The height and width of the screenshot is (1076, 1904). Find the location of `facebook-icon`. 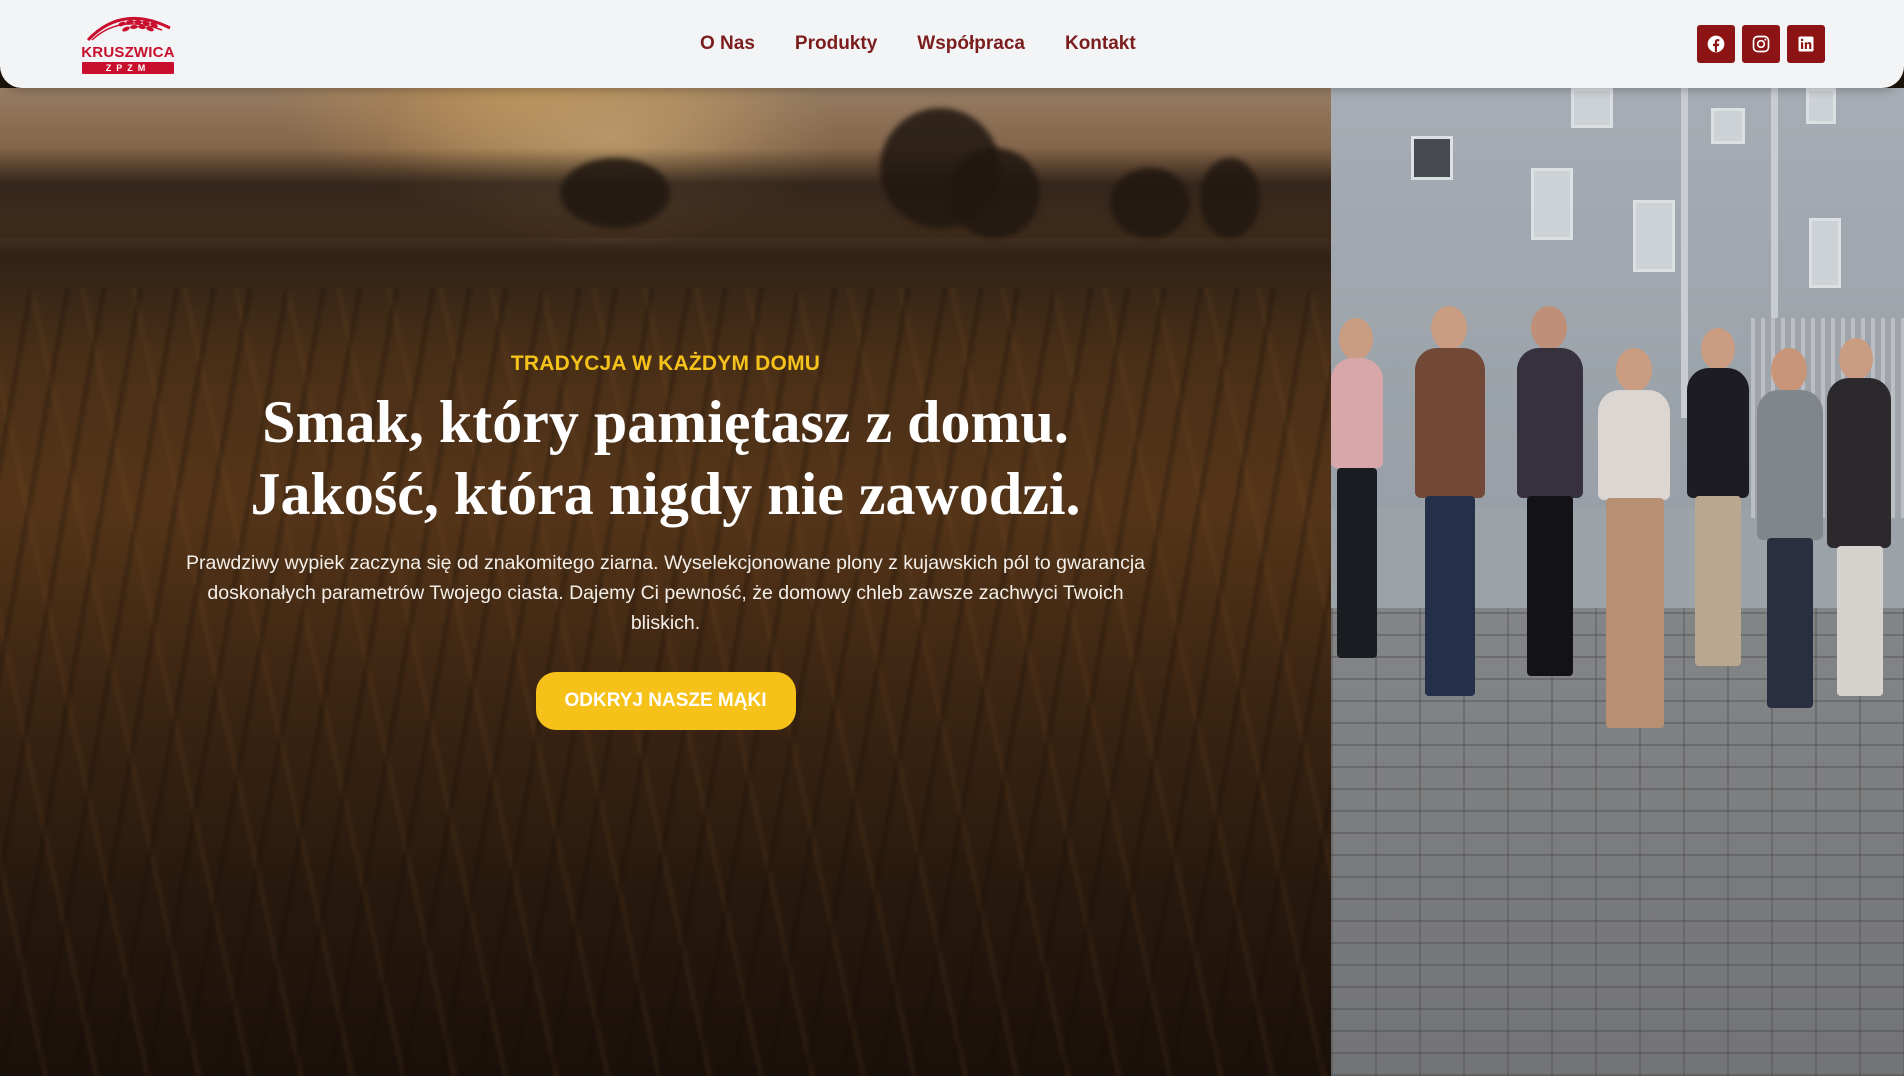

facebook-icon is located at coordinates (1716, 44).